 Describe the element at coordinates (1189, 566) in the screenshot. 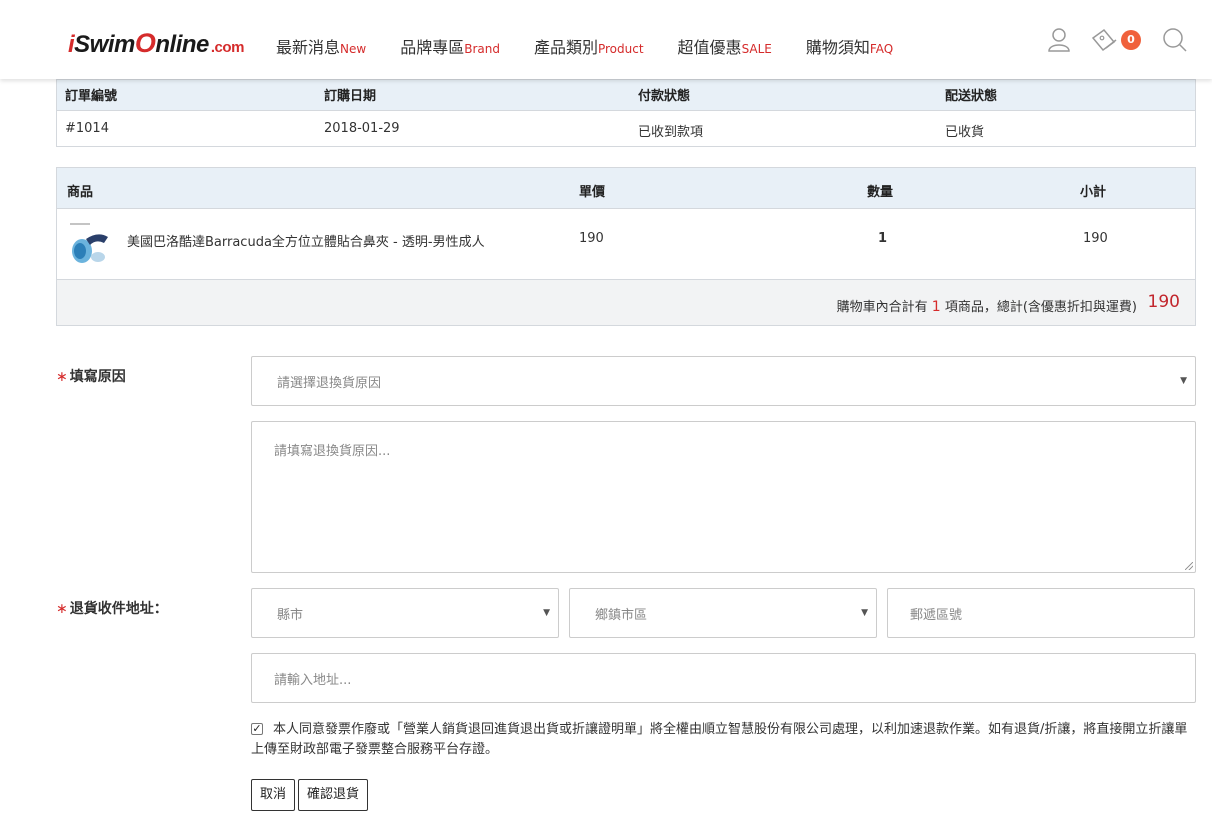

I see `resize-handle` at that location.